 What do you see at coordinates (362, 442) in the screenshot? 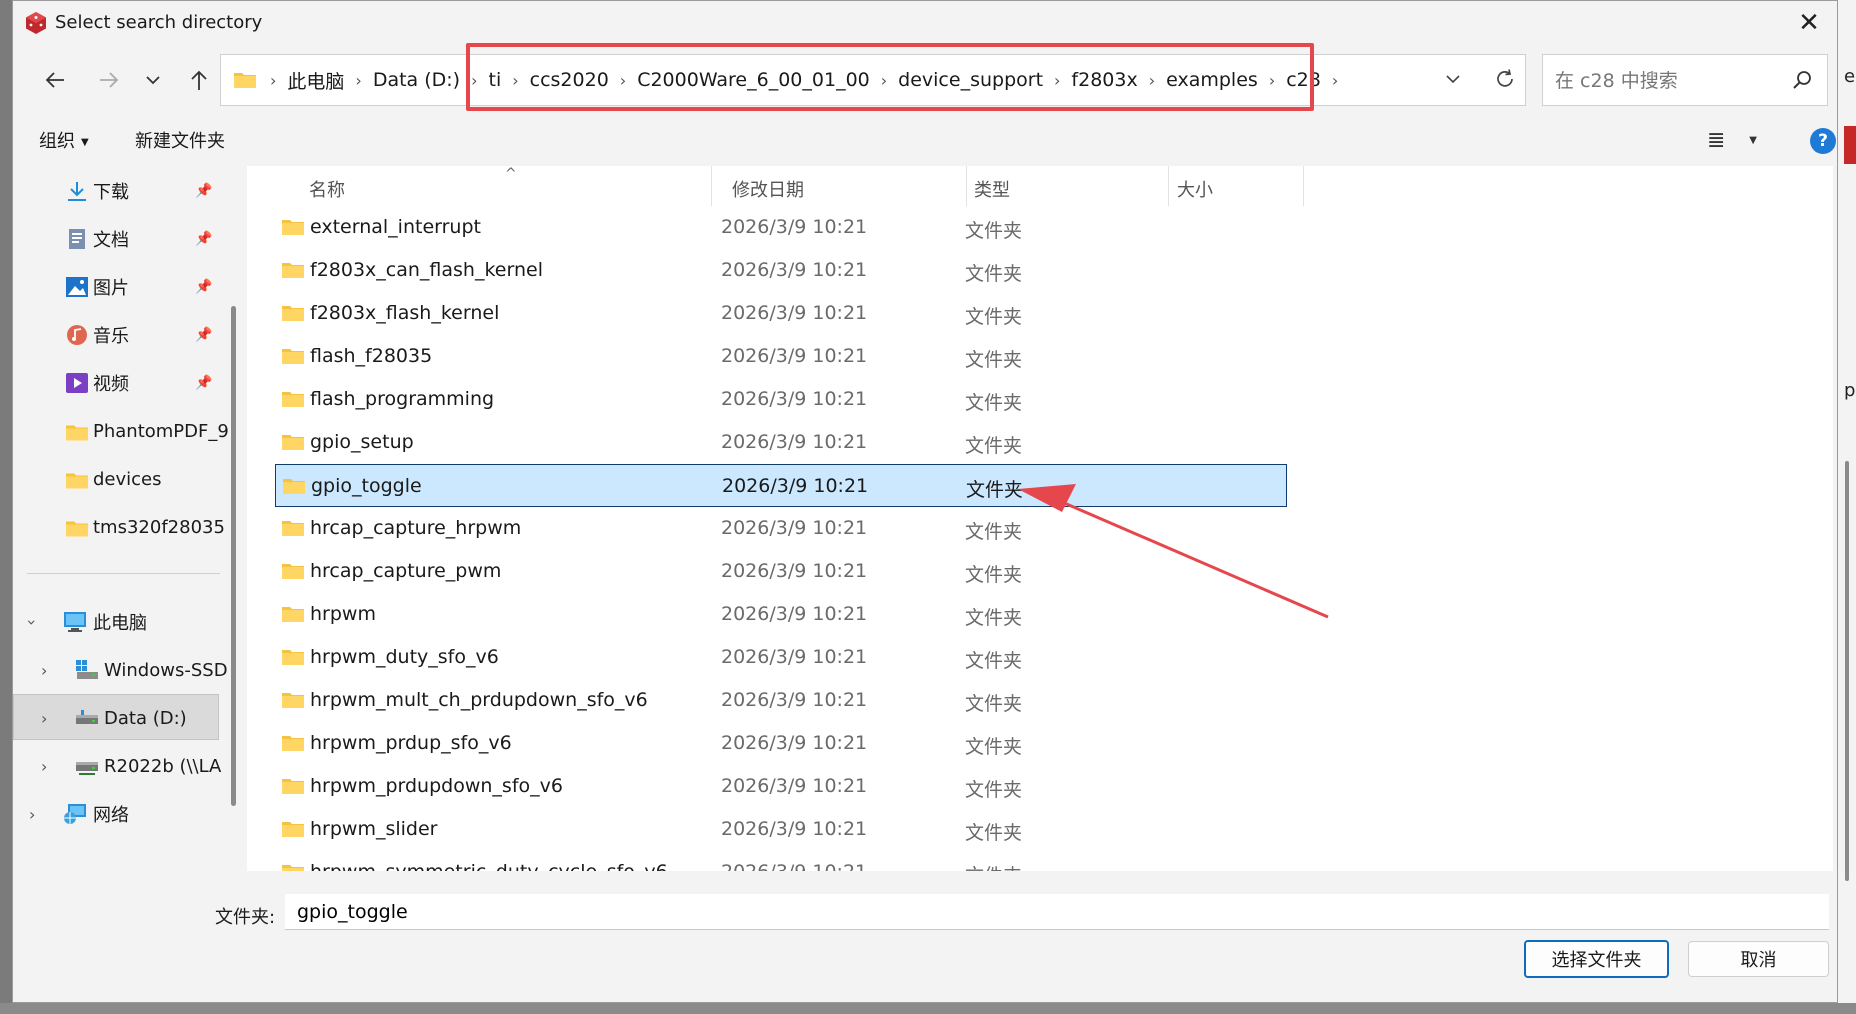
I see `file-name: gpio_setup` at bounding box center [362, 442].